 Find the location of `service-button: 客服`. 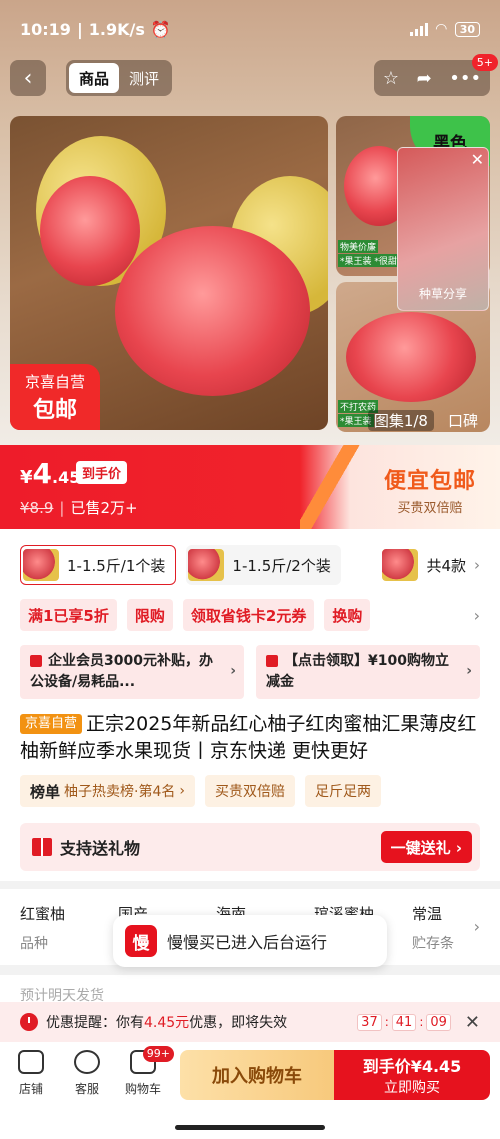

service-button: 客服 is located at coordinates (87, 1073).